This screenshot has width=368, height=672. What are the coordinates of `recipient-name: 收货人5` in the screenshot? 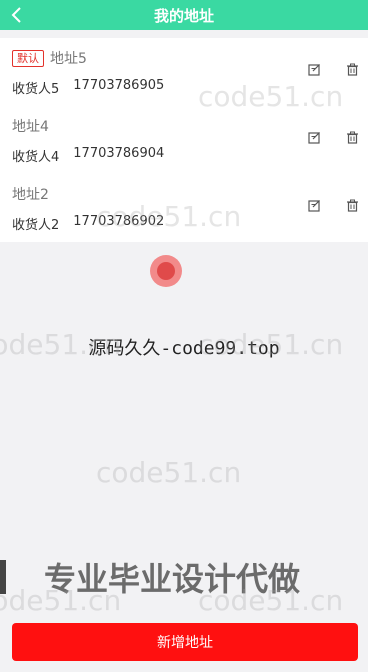 It's located at (36, 89).